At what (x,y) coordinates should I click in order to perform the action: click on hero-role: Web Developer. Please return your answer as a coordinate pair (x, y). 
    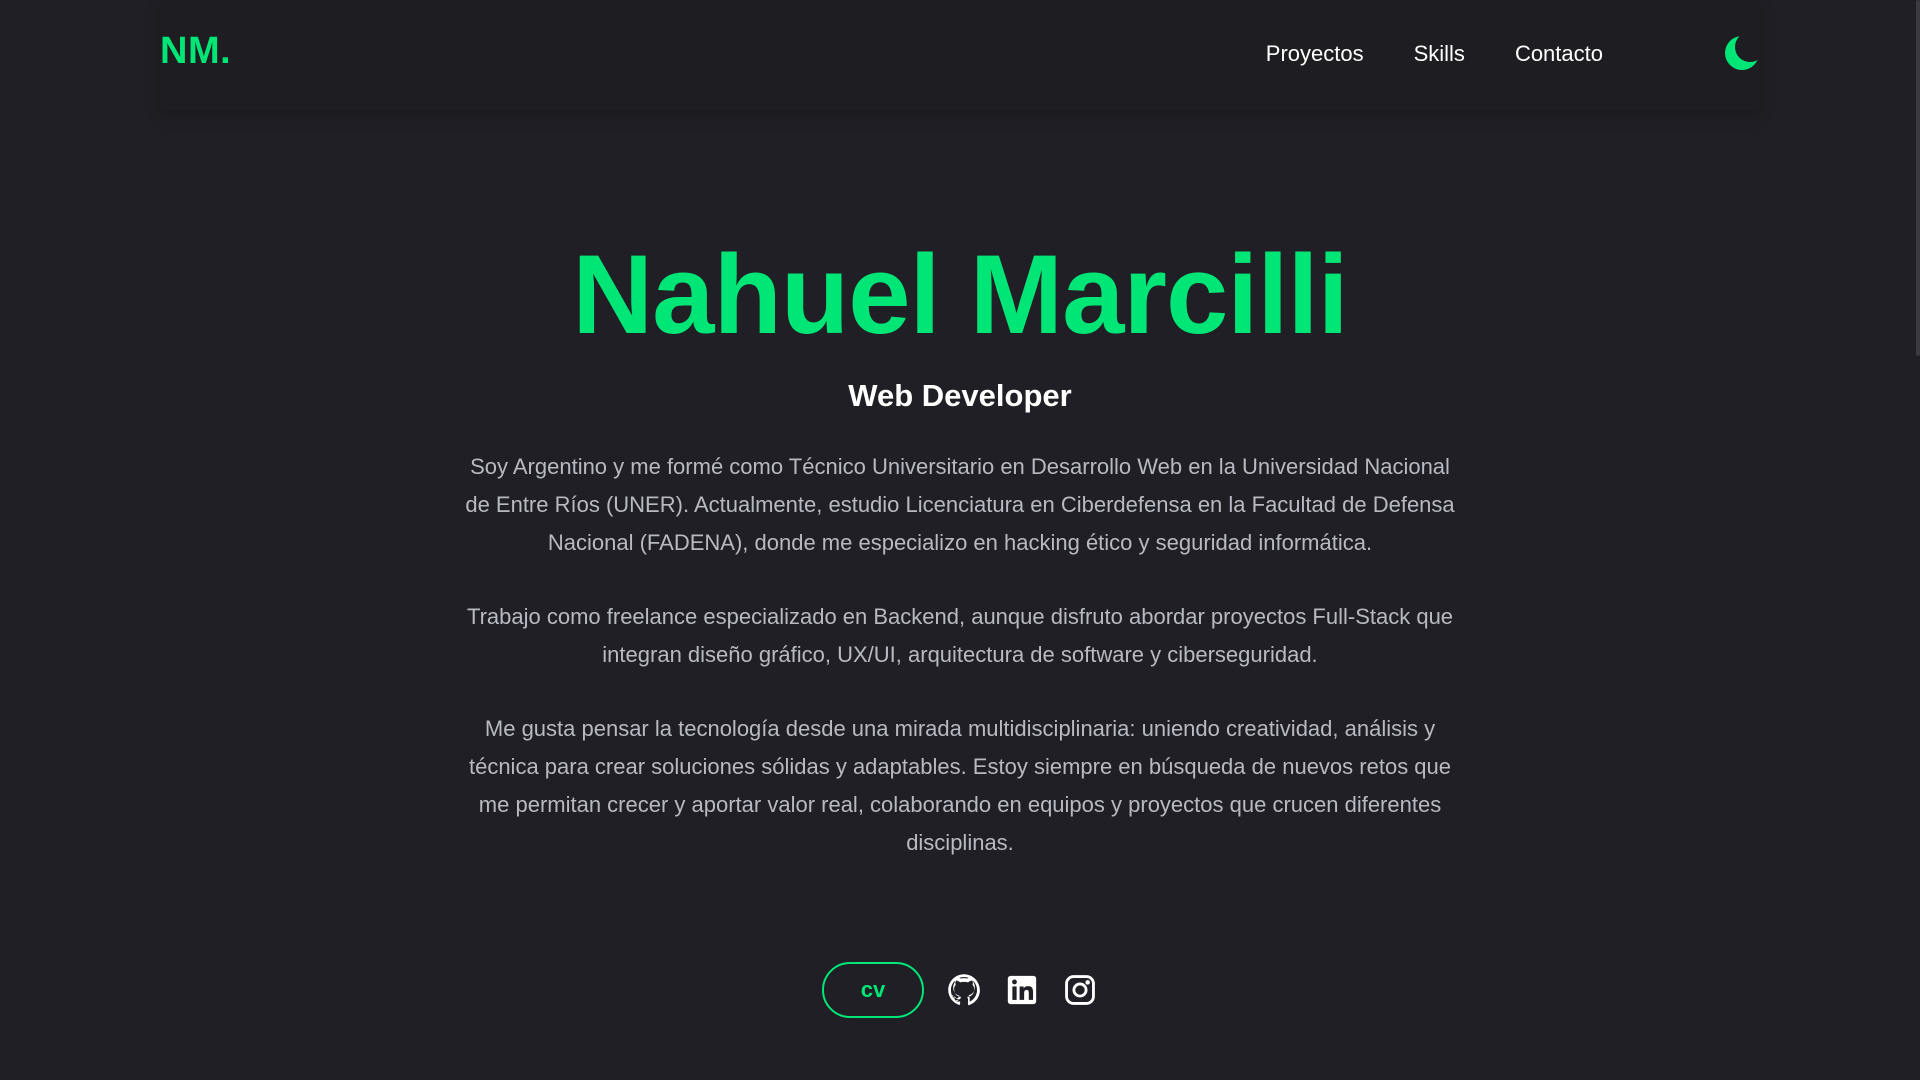
    Looking at the image, I should click on (960, 395).